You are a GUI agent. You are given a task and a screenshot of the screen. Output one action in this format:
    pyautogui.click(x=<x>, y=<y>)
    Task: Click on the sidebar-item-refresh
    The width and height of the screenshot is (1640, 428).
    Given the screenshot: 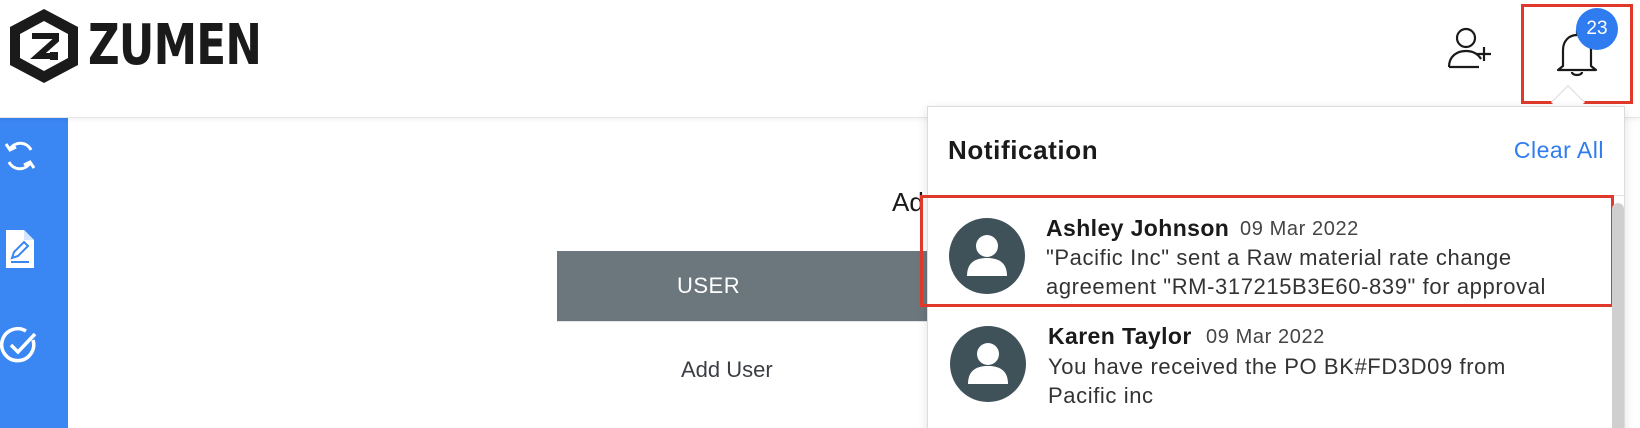 What is the action you would take?
    pyautogui.click(x=20, y=158)
    